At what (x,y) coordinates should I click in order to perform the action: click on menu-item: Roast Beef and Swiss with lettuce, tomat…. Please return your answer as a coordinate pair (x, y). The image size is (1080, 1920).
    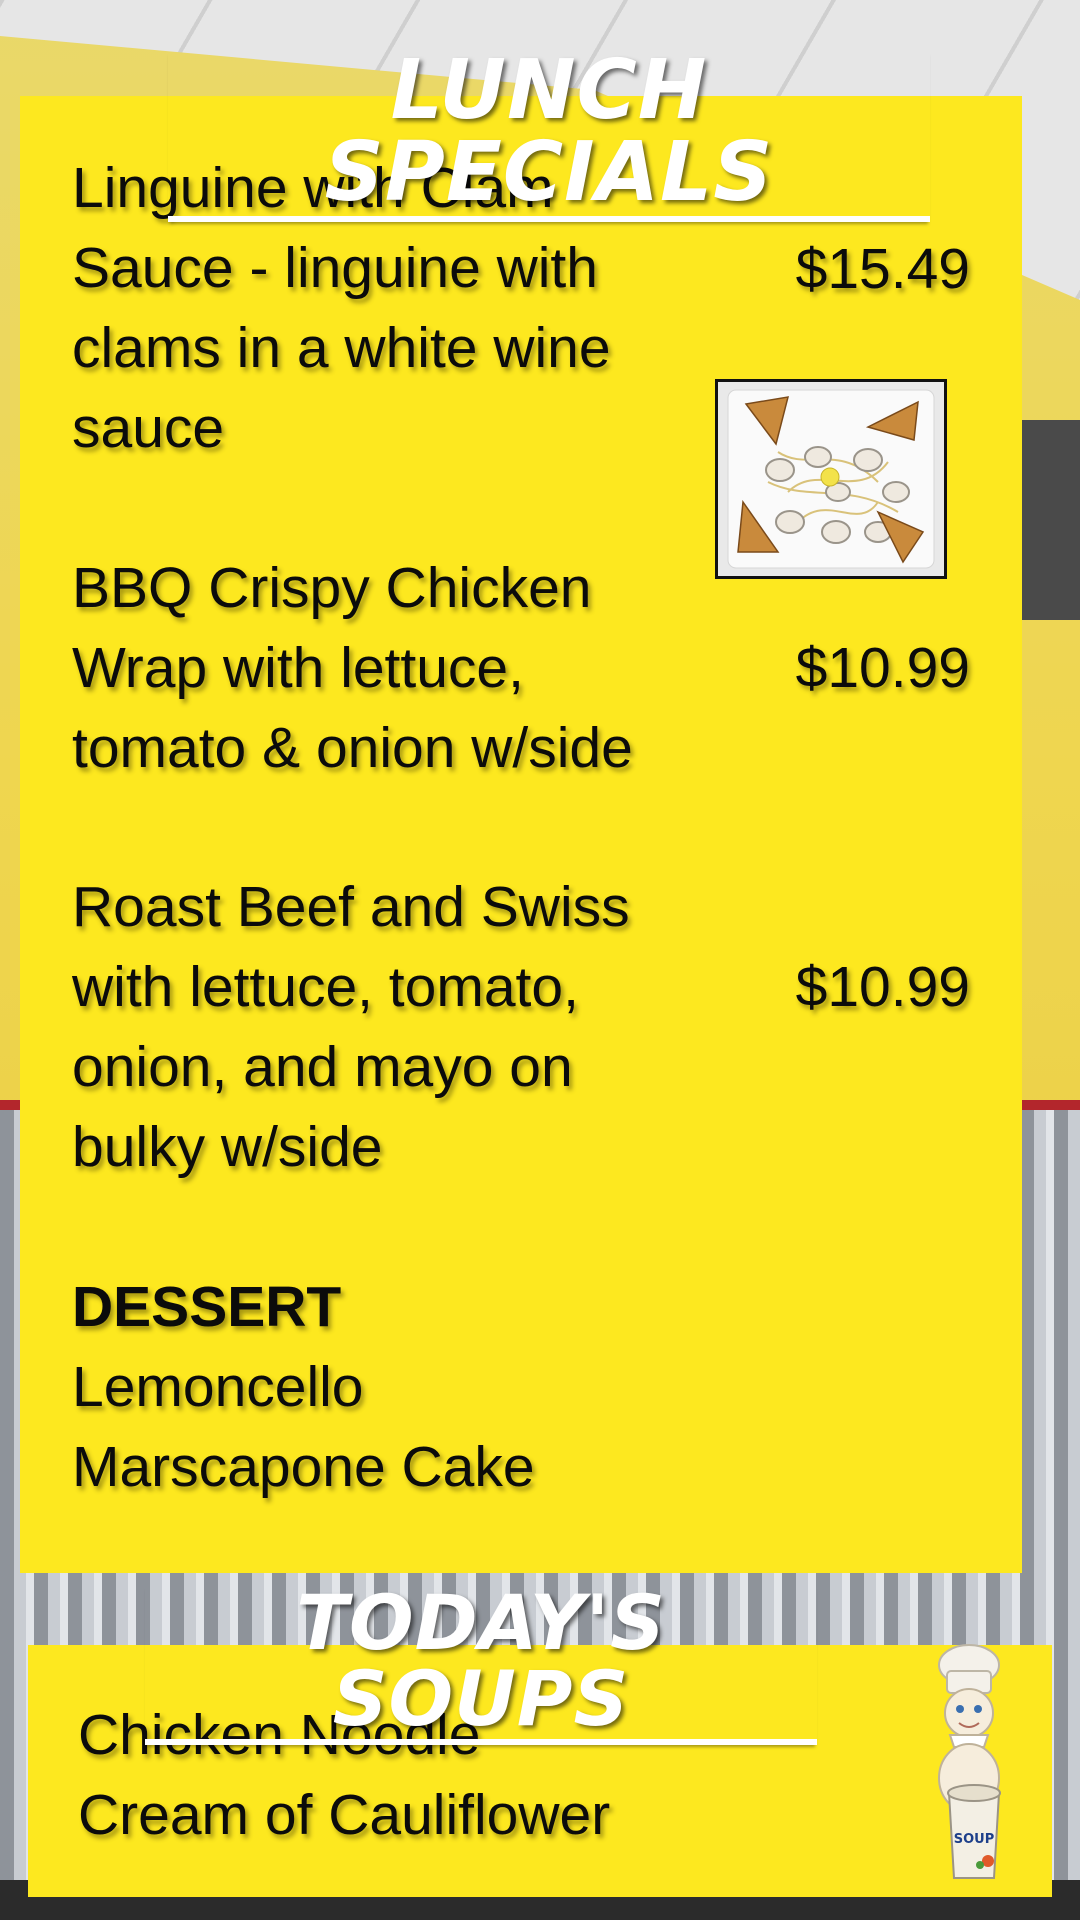
    Looking at the image, I should click on (402, 1027).